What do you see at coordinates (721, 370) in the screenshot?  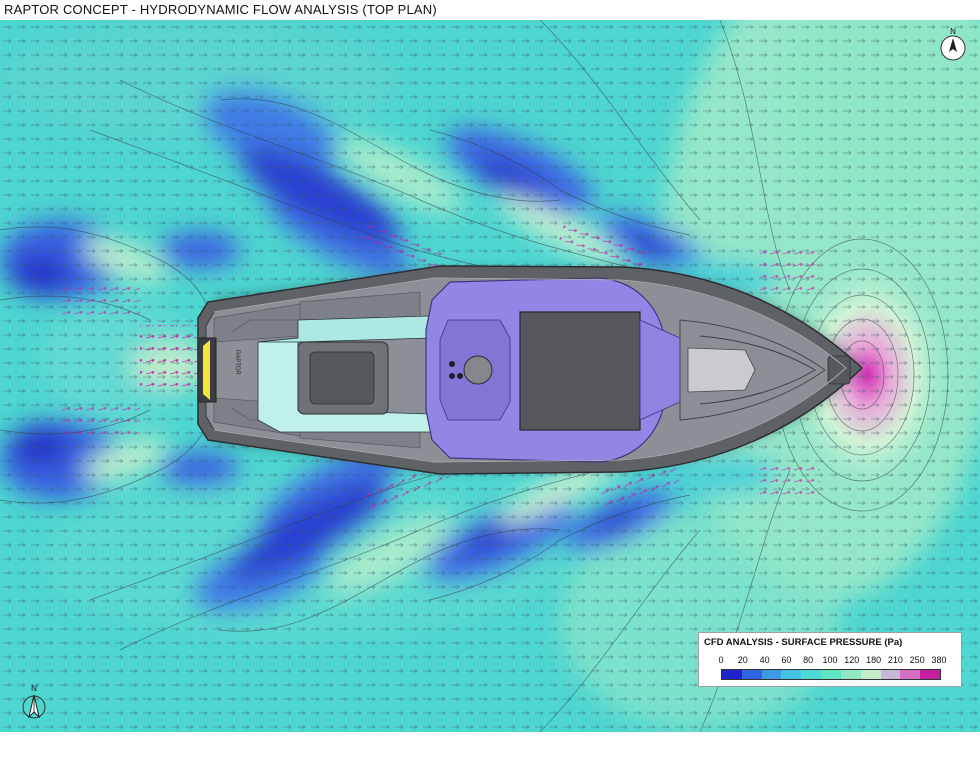 I see `bow-seat` at bounding box center [721, 370].